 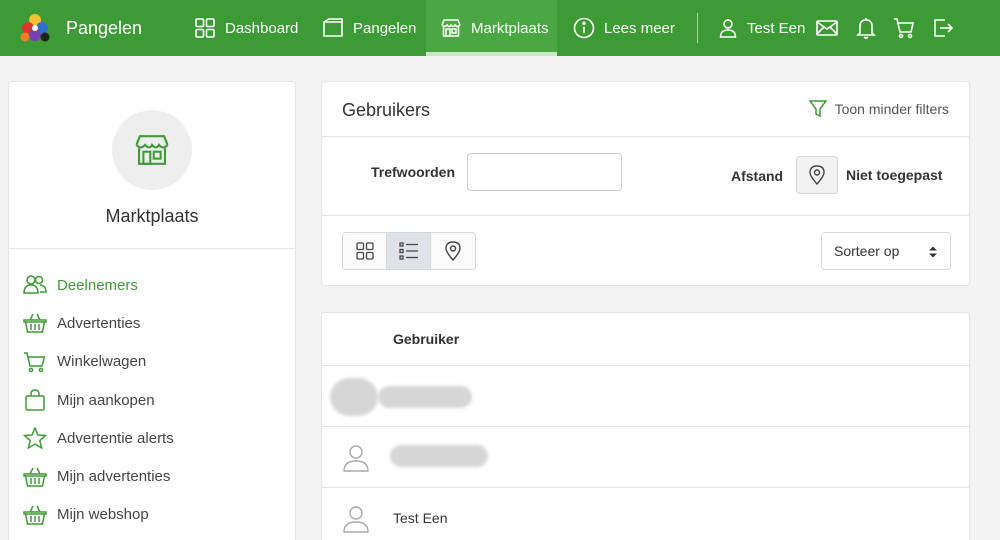 I want to click on grid-view-button, so click(x=365, y=251).